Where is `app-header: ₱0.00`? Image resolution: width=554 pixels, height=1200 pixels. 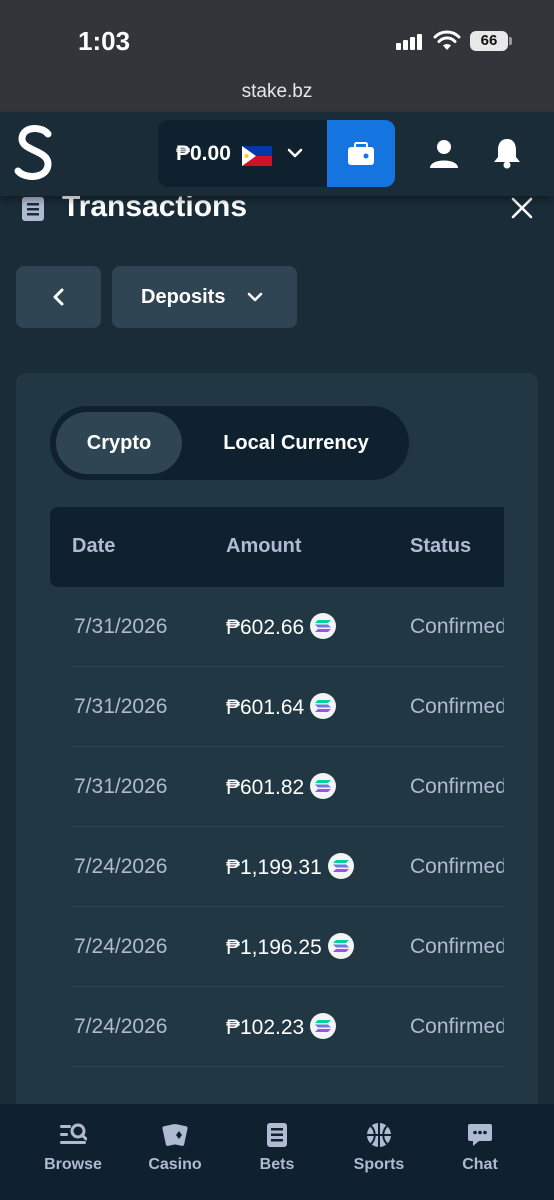
app-header: ₱0.00 is located at coordinates (277, 154).